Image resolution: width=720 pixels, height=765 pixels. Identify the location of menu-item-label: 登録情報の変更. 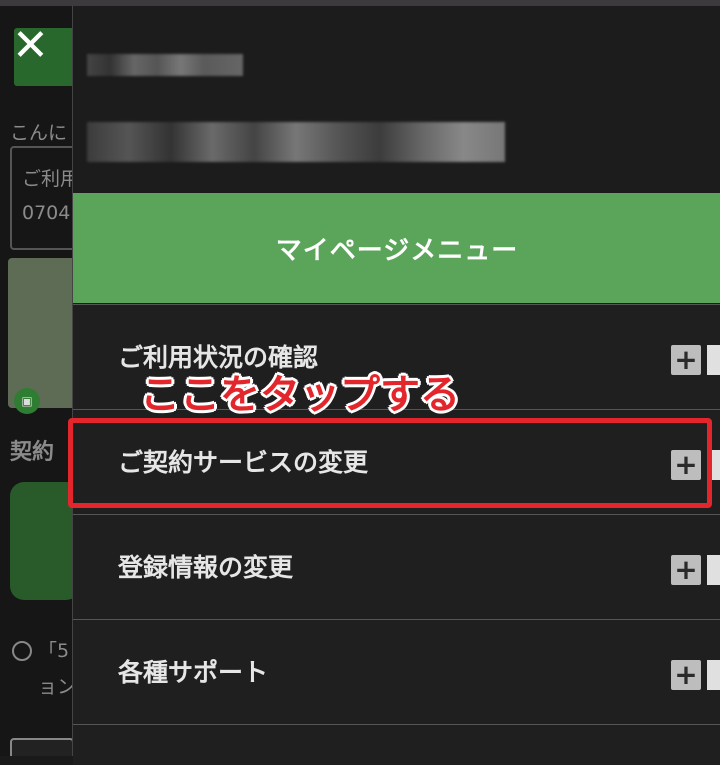
(206, 567).